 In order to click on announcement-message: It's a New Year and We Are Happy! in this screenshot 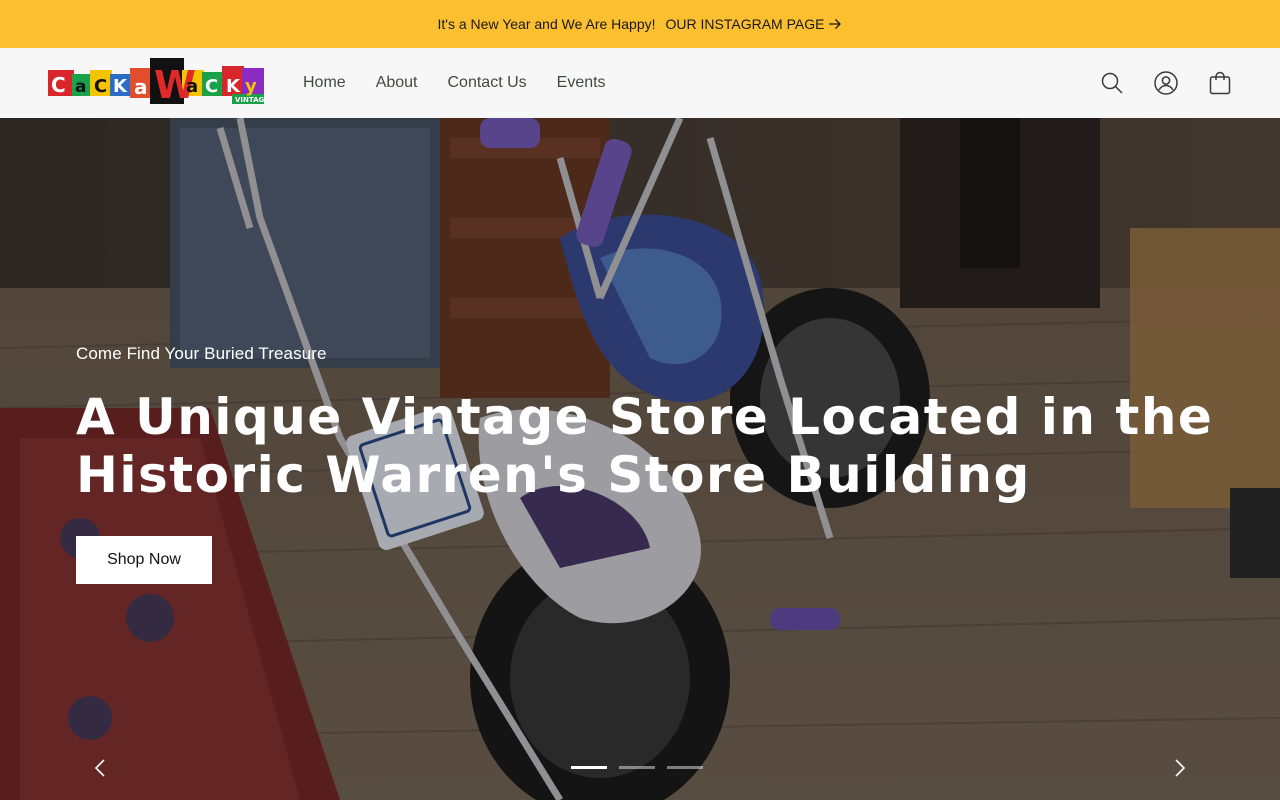, I will do `click(546, 24)`.